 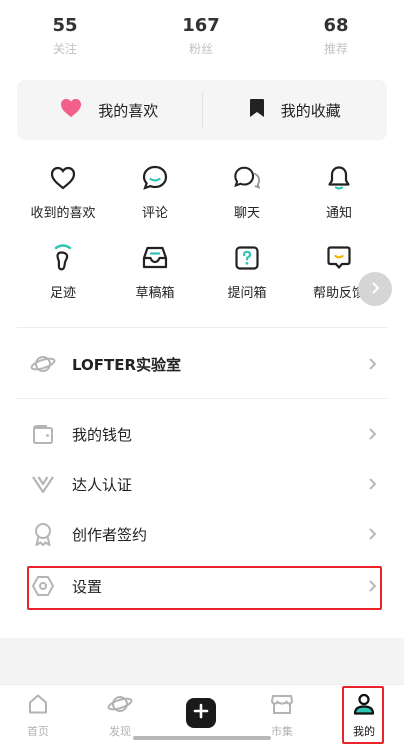 I want to click on grid-question-box: 提问箱, so click(x=247, y=284).